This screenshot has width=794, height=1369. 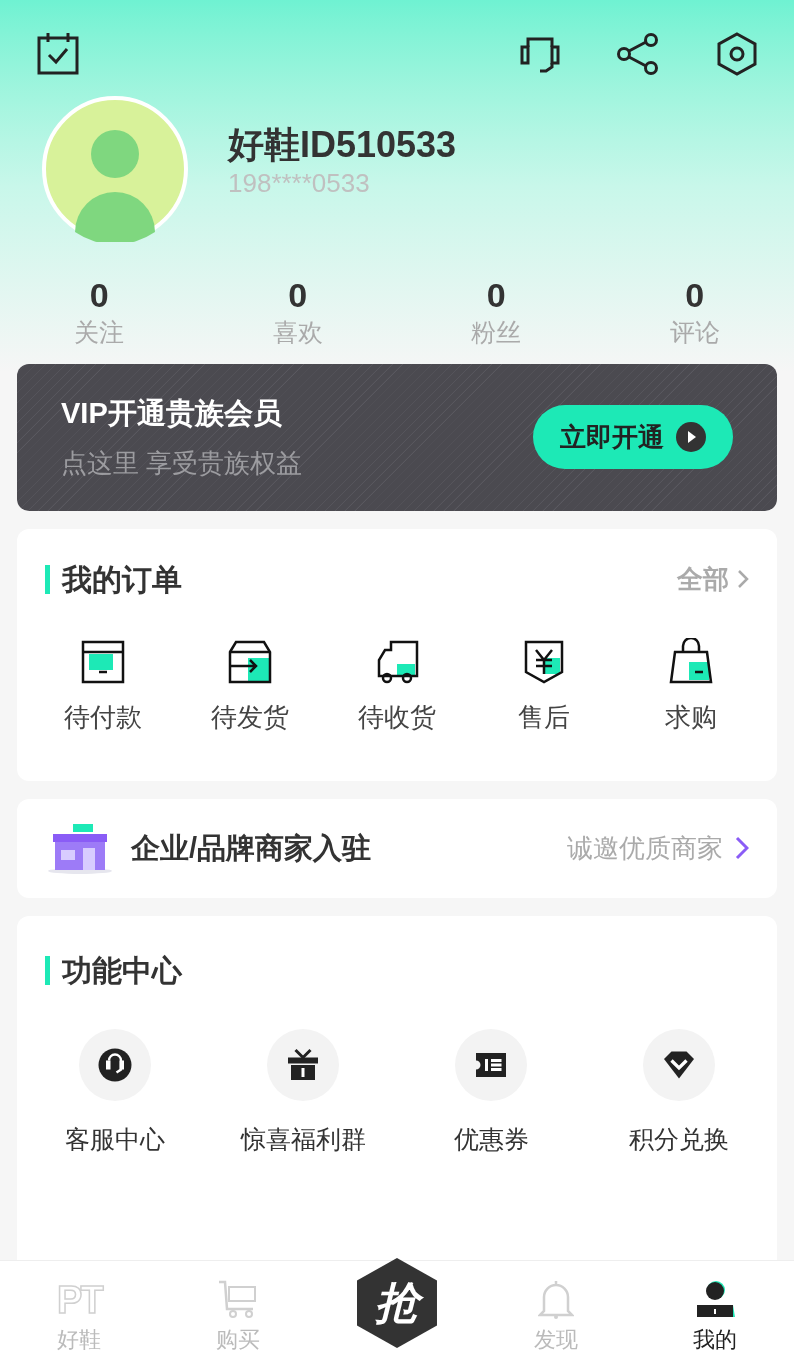 I want to click on grab-button: 抢, so click(x=397, y=1315).